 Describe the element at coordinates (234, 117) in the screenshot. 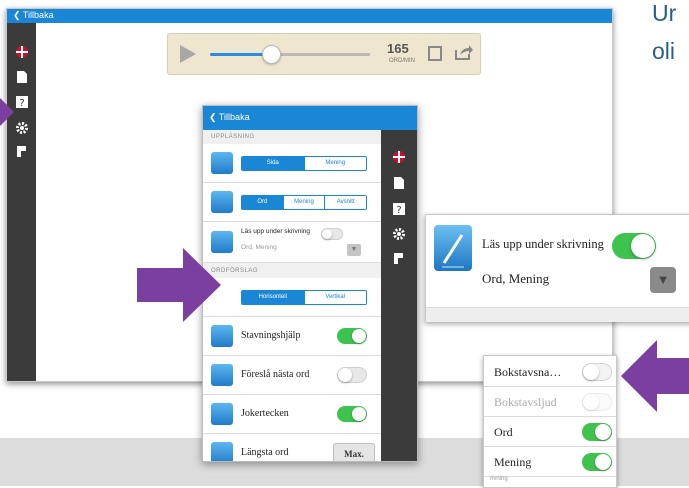

I see `panel-back-label: Tillbaka` at that location.